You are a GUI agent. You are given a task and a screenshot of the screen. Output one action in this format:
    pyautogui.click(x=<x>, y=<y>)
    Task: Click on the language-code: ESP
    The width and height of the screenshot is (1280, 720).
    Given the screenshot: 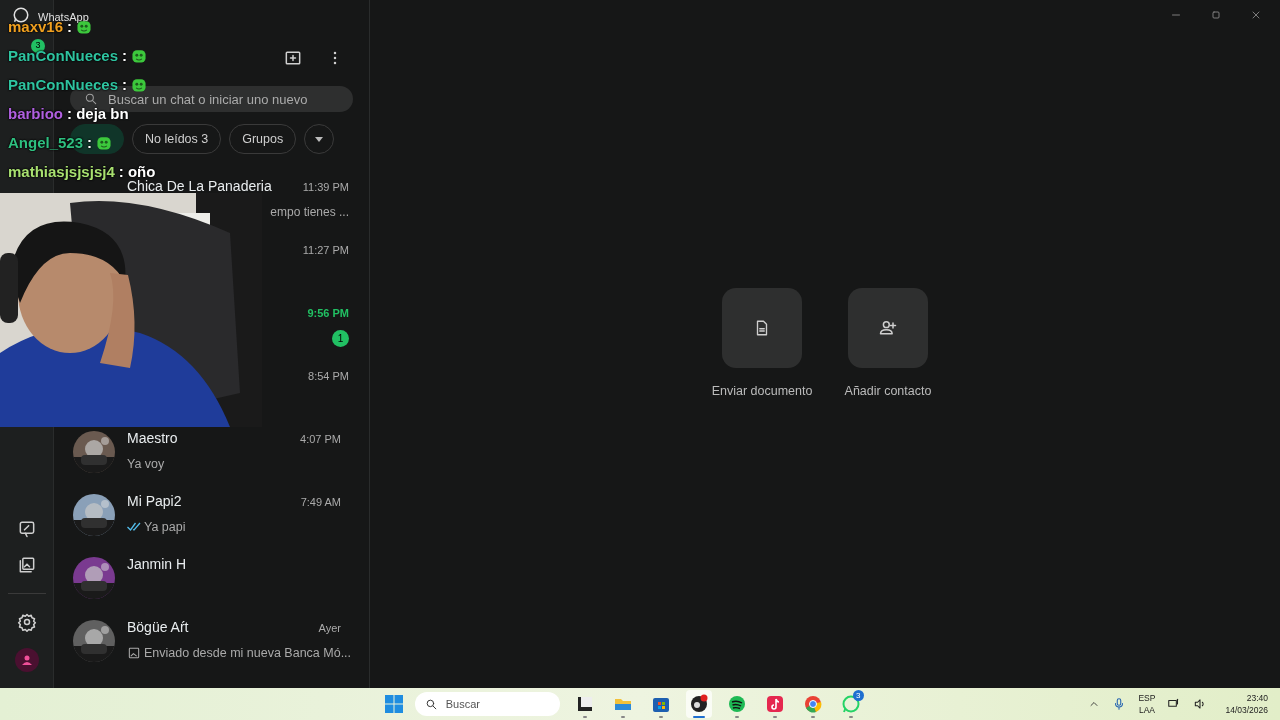 What is the action you would take?
    pyautogui.click(x=1147, y=698)
    